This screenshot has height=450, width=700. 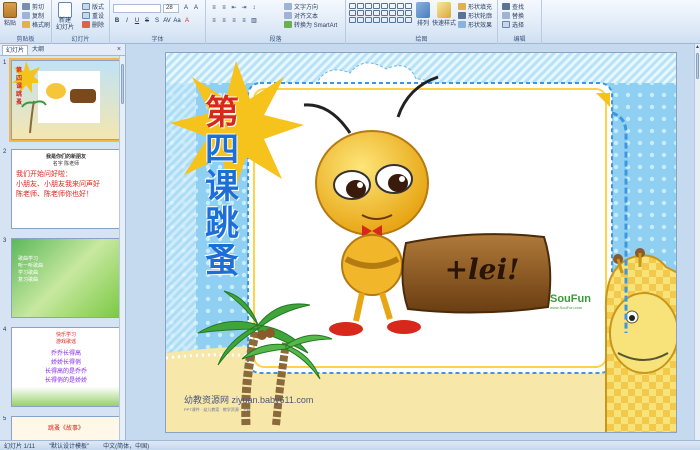 What do you see at coordinates (119, 49) in the screenshot?
I see `close-pane-icon: ×` at bounding box center [119, 49].